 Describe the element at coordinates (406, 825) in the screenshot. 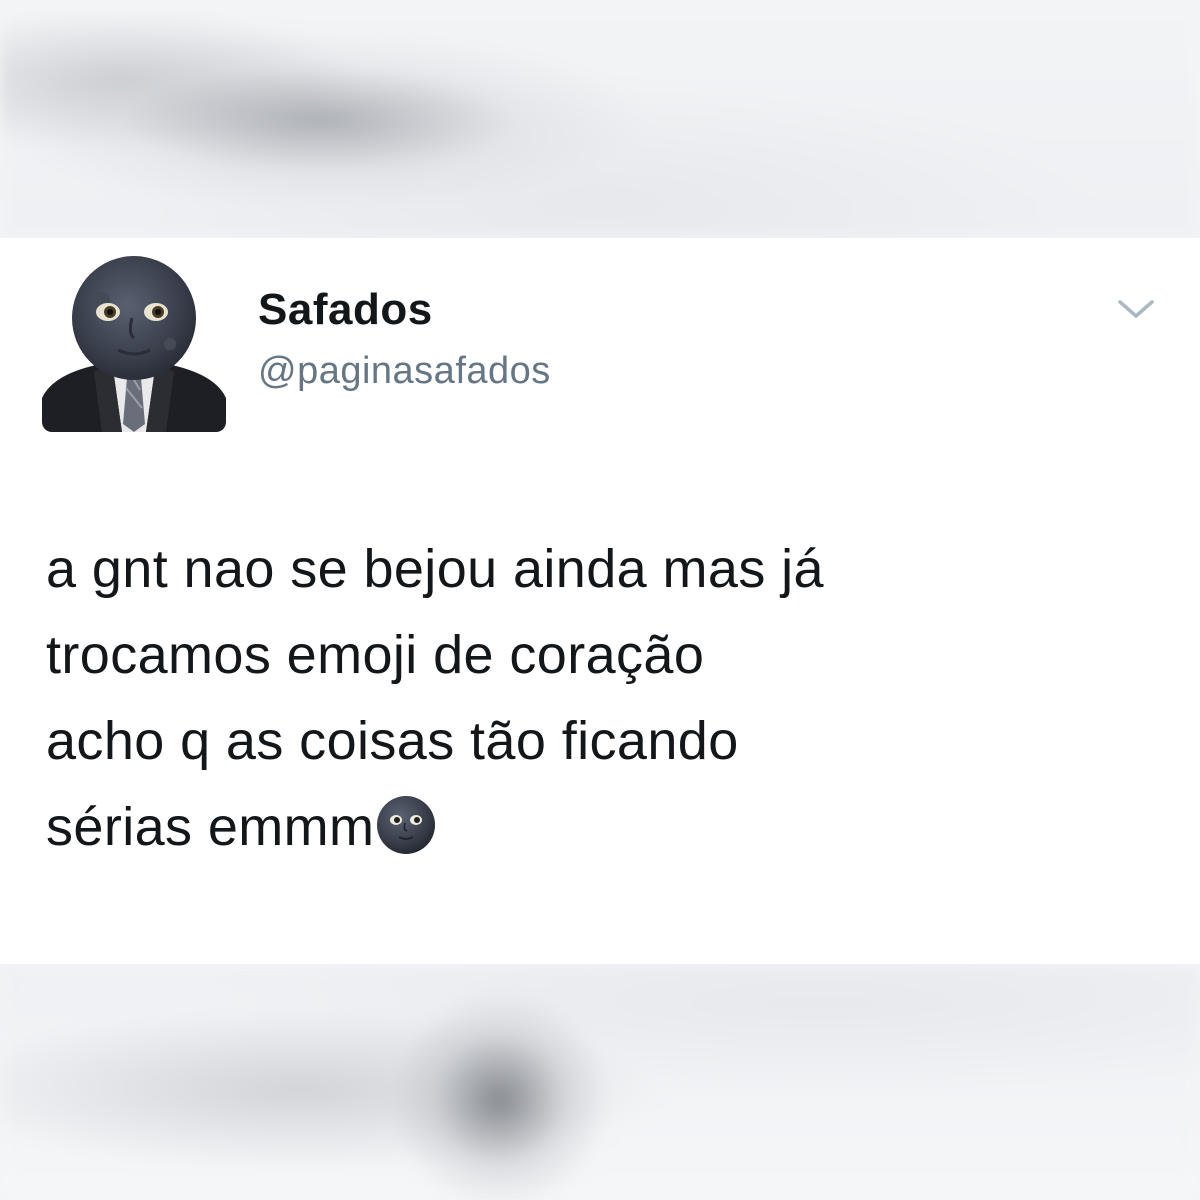

I see `new-moon-face-emoji-icon` at that location.